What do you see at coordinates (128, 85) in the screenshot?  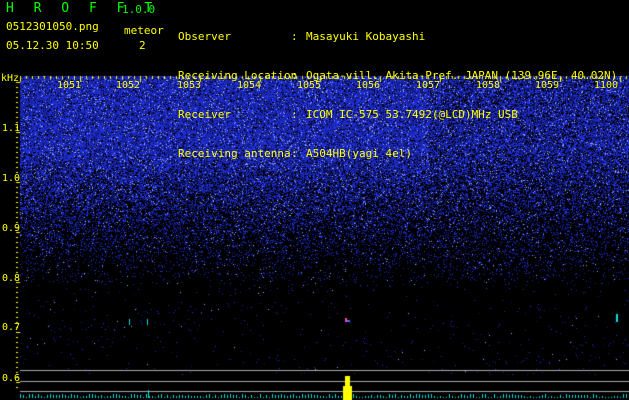 I see `x-tick-label: 1052` at bounding box center [128, 85].